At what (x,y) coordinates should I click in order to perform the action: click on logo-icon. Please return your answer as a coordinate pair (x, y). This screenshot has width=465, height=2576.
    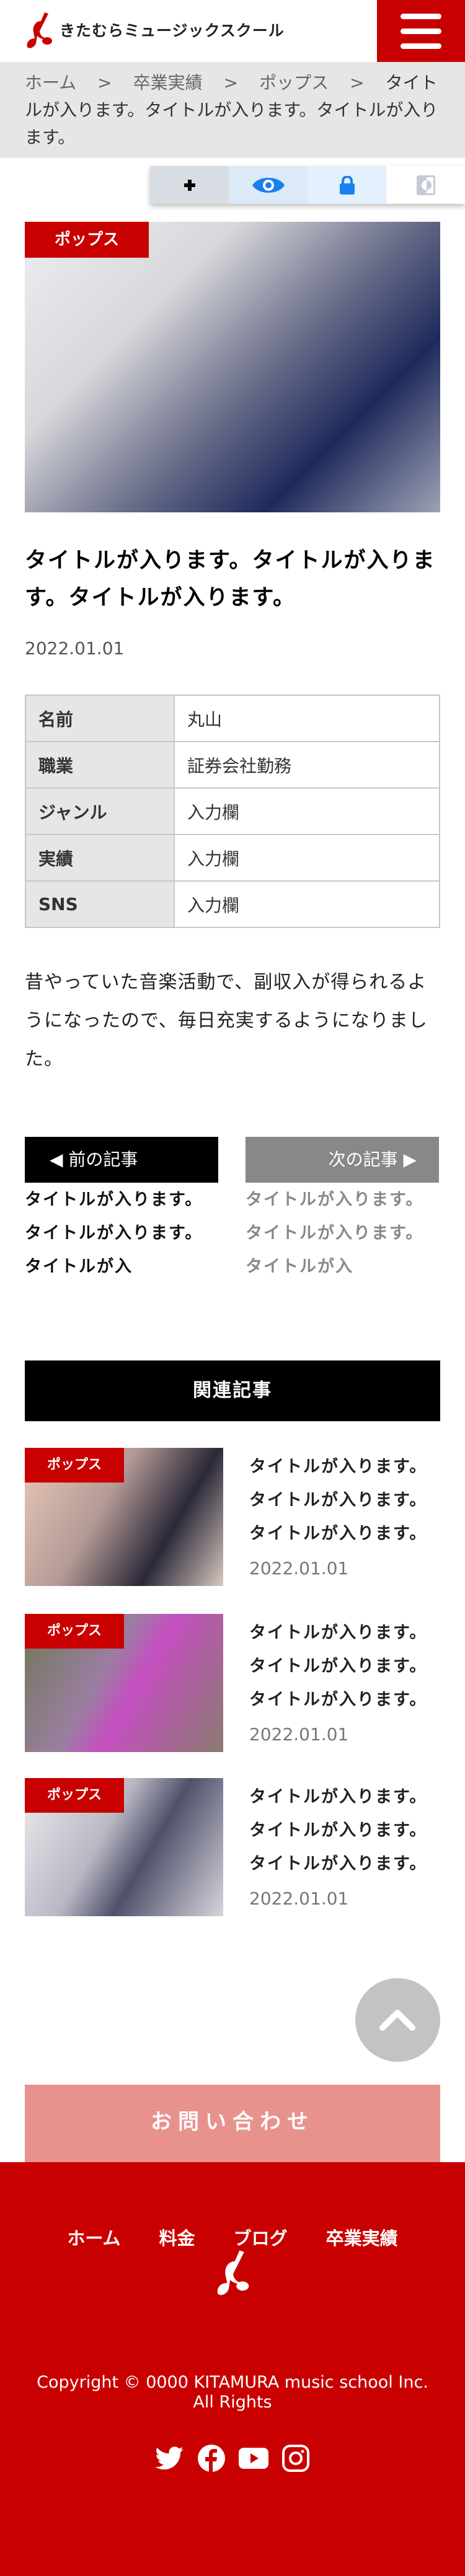
    Looking at the image, I should click on (39, 31).